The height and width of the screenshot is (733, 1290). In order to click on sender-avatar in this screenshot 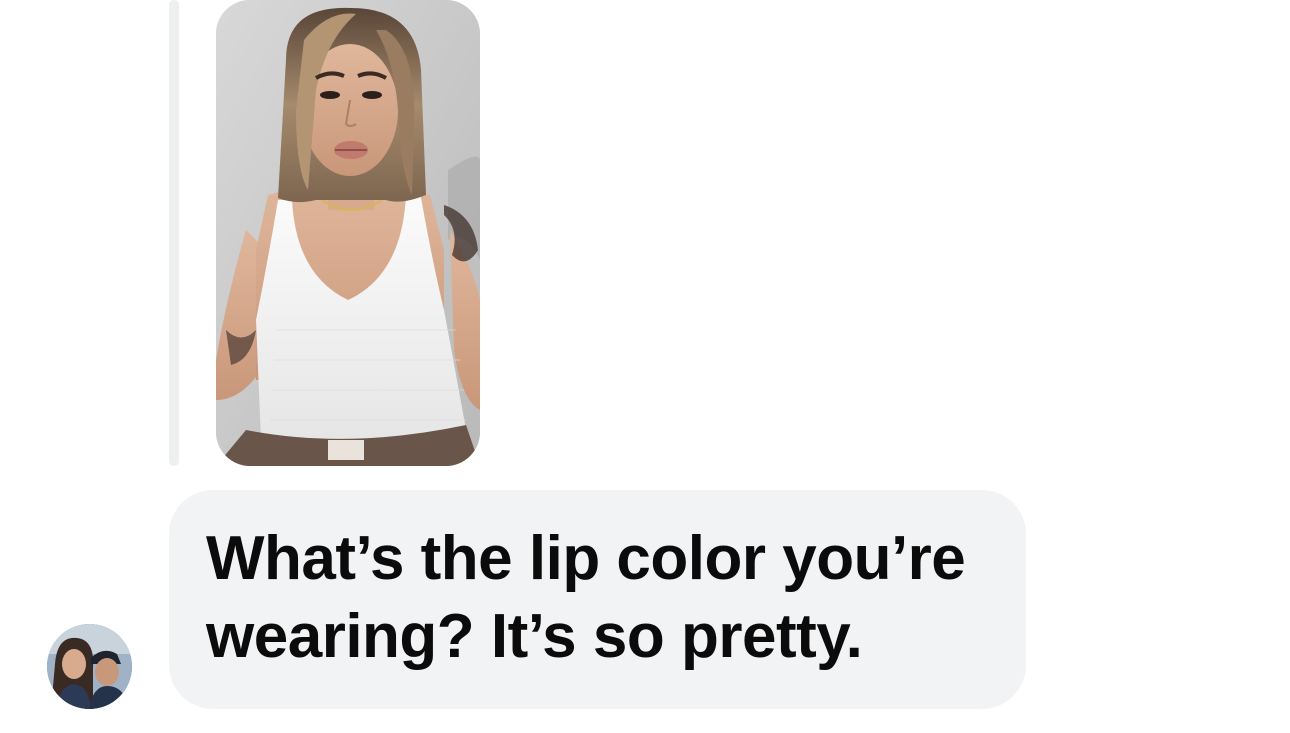, I will do `click(89, 666)`.